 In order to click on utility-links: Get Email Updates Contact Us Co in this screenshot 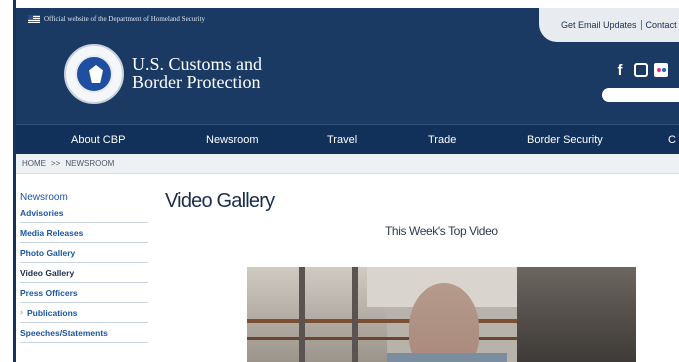, I will do `click(609, 25)`.